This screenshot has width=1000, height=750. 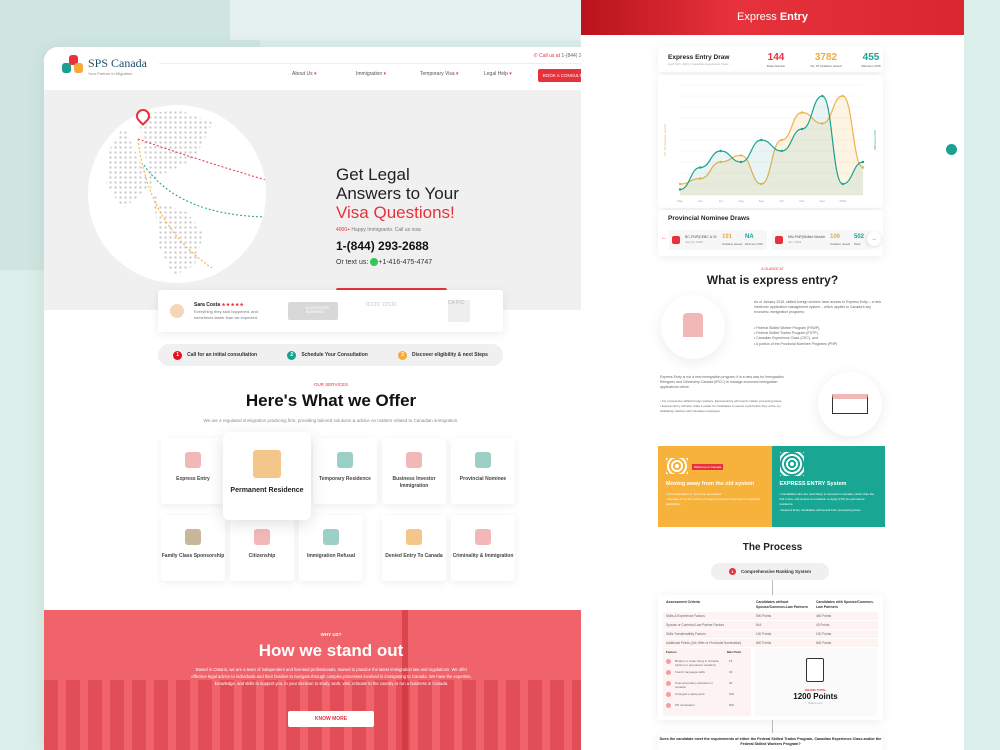 What do you see at coordinates (951, 149) in the screenshot?
I see `chat-icon` at bounding box center [951, 149].